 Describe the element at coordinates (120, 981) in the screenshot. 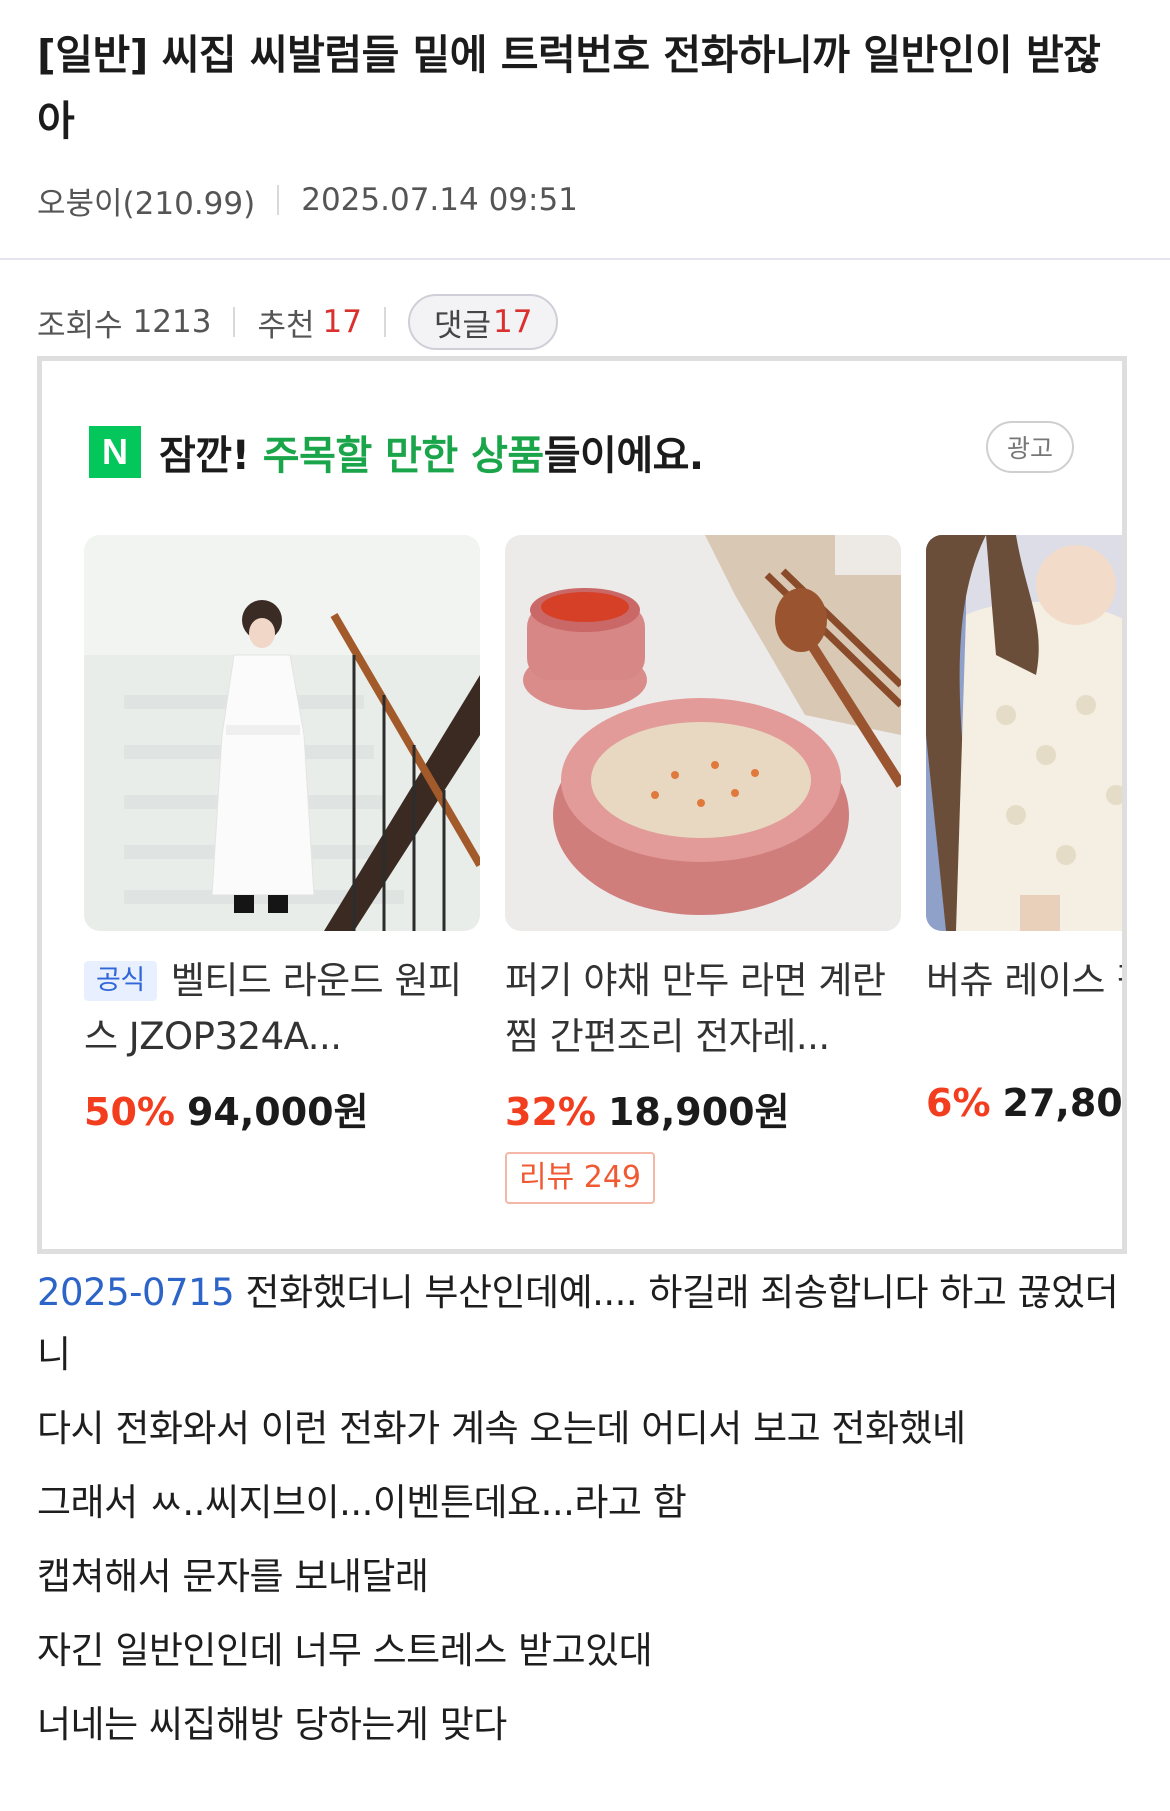

I see `official-badge: 공식` at that location.